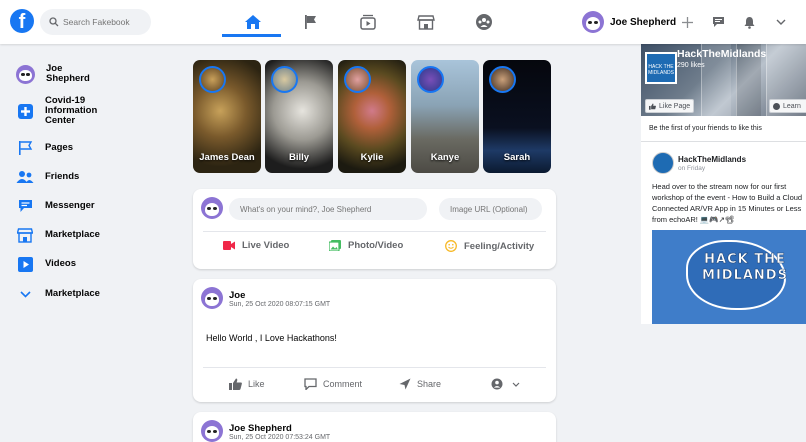  Describe the element at coordinates (505, 384) in the screenshot. I see `audience-selector` at that location.